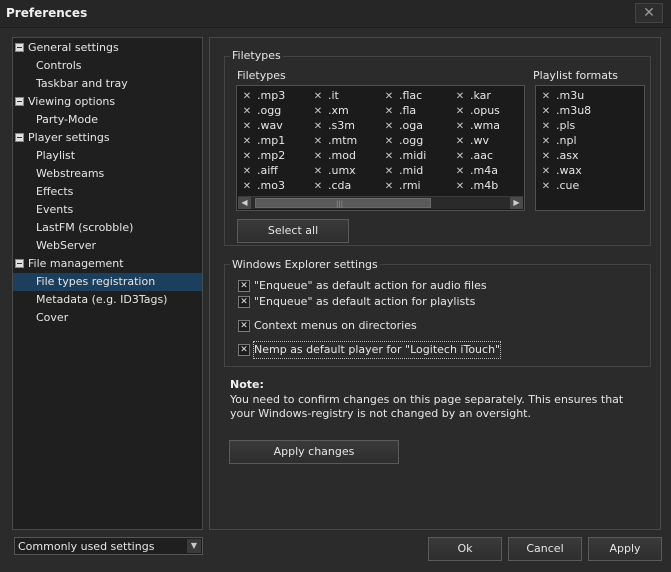 The width and height of the screenshot is (671, 572). I want to click on filetype-item: ✕ .umx, so click(334, 170).